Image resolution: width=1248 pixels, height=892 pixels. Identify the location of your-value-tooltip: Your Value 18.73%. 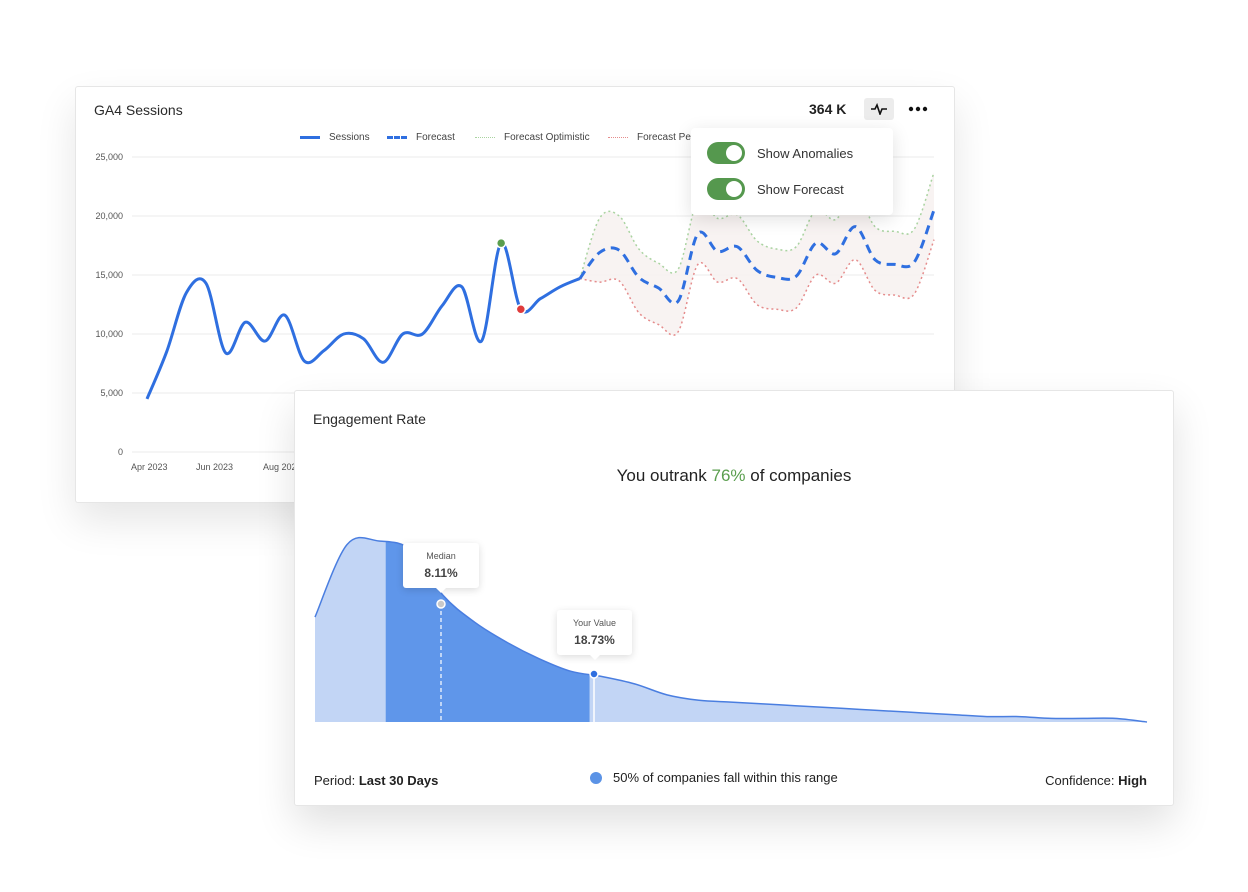
(594, 635).